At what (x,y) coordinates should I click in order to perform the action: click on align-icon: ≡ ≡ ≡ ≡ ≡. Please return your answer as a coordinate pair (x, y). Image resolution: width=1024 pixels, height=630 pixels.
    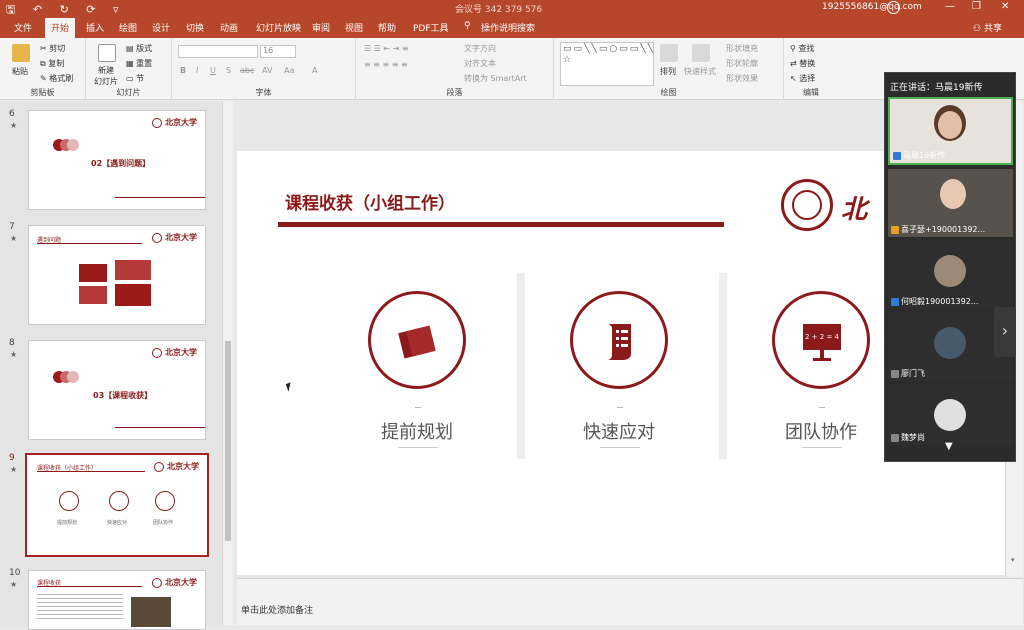
    Looking at the image, I should click on (386, 64).